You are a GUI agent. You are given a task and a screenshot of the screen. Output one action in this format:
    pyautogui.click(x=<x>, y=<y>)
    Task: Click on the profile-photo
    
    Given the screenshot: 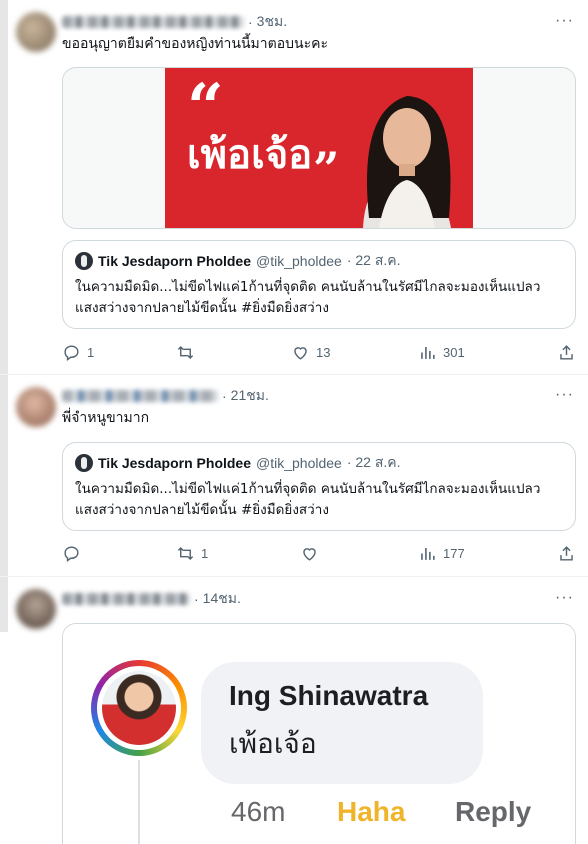 What is the action you would take?
    pyautogui.click(x=139, y=708)
    